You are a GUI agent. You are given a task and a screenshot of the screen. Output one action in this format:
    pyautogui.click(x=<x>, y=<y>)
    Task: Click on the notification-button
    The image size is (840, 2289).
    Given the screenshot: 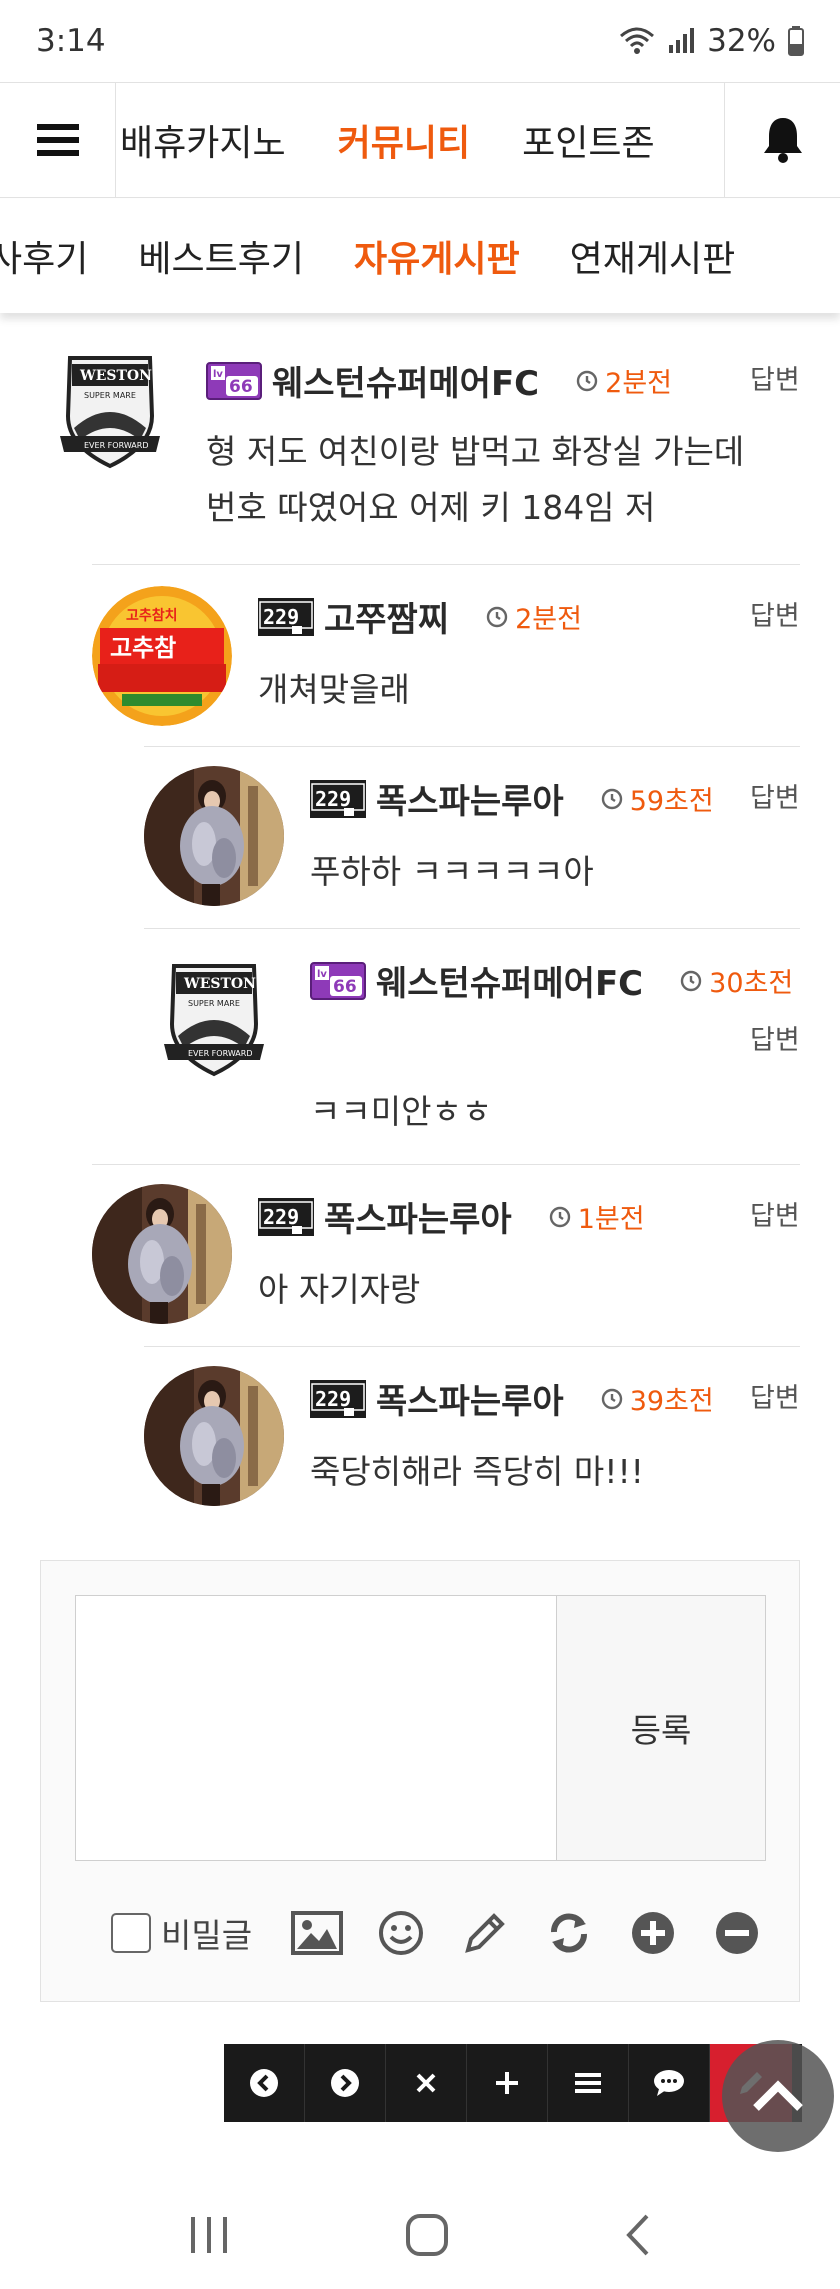 What is the action you would take?
    pyautogui.click(x=782, y=140)
    